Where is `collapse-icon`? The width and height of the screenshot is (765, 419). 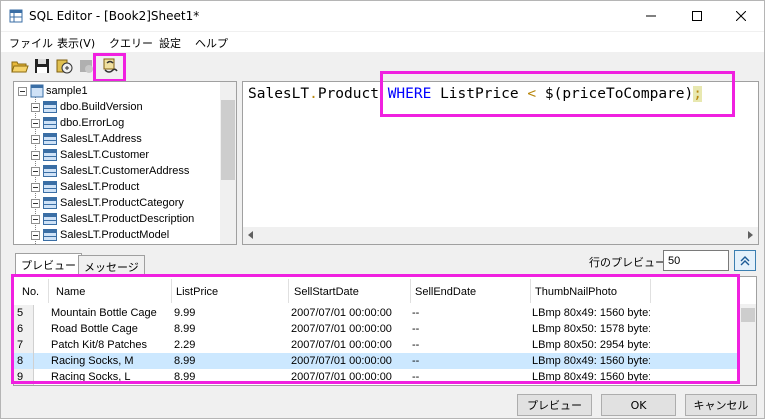 collapse-icon is located at coordinates (22, 91).